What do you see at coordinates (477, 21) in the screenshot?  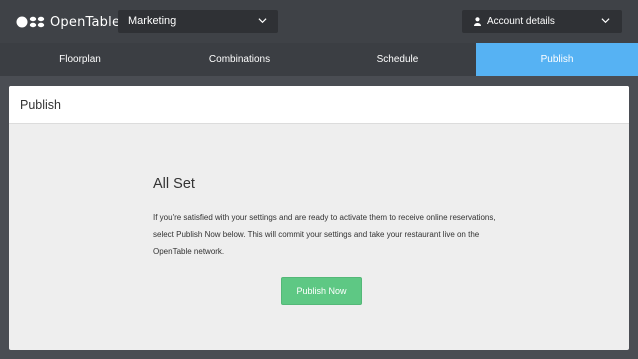 I see `person-icon` at bounding box center [477, 21].